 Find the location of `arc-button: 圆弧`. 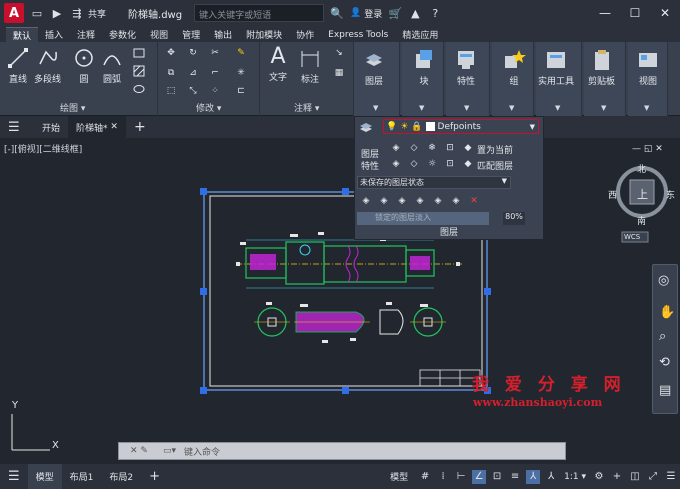

arc-button: 圆弧 is located at coordinates (112, 65).